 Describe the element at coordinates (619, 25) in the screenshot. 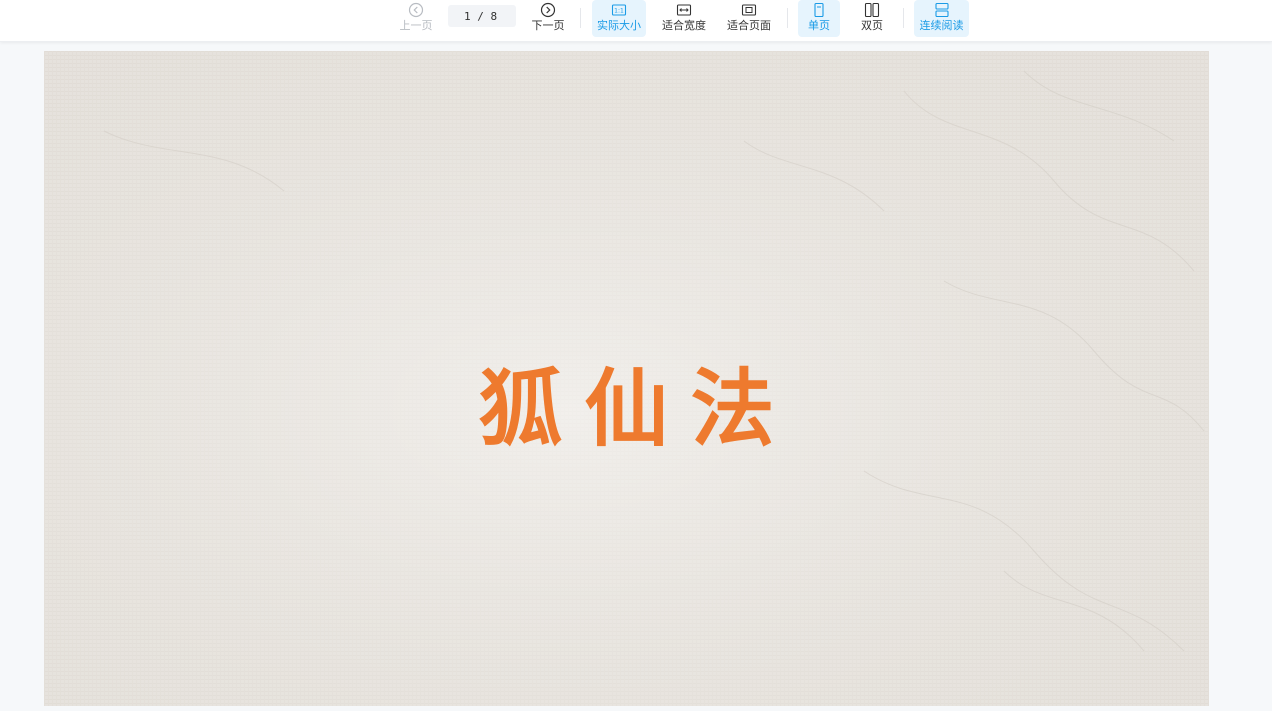

I see `actual-size-label: 实际大小` at that location.